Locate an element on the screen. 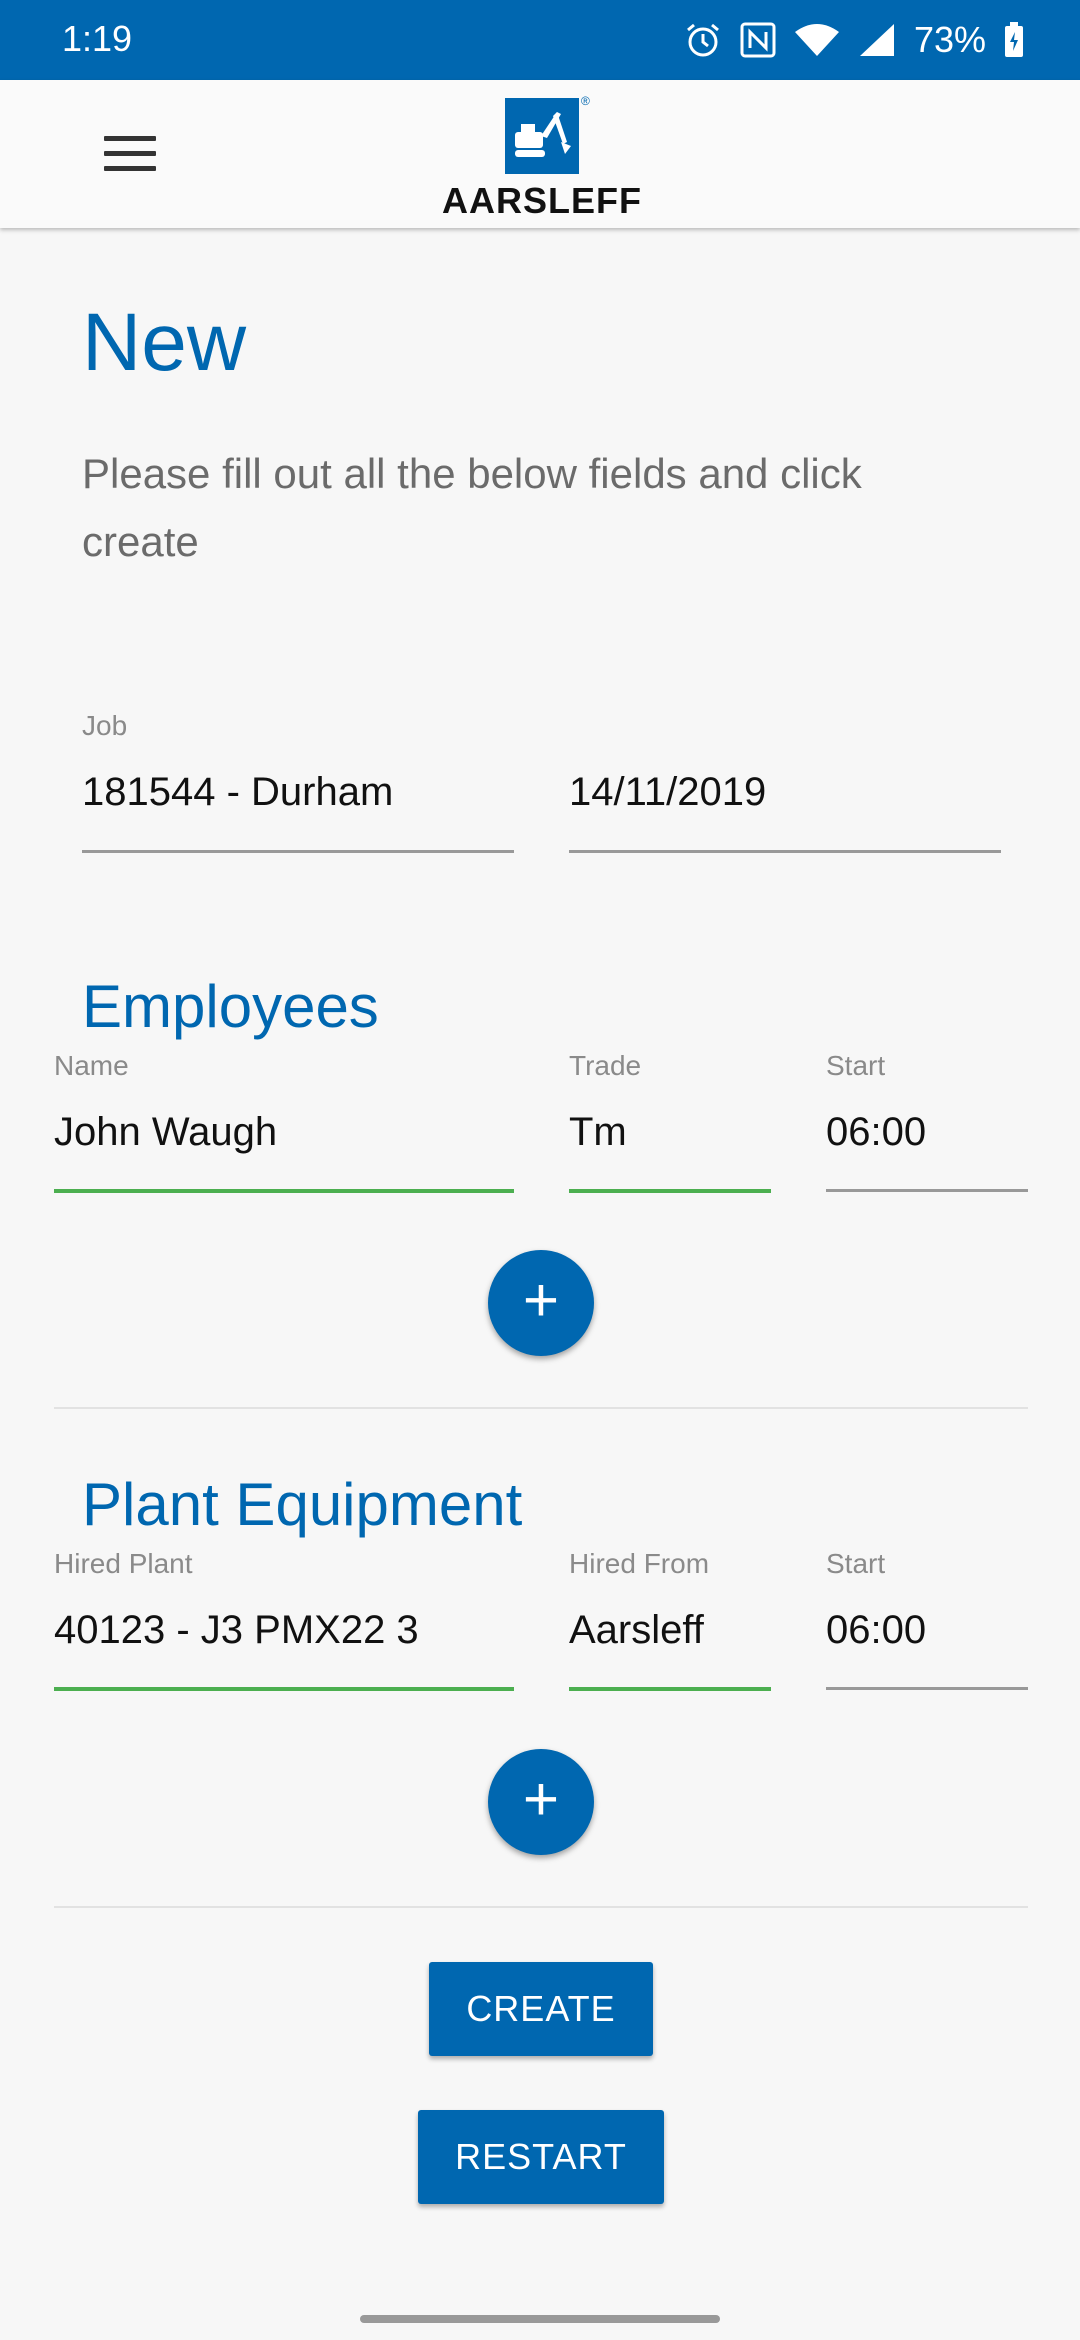  signal-icon is located at coordinates (876, 40).